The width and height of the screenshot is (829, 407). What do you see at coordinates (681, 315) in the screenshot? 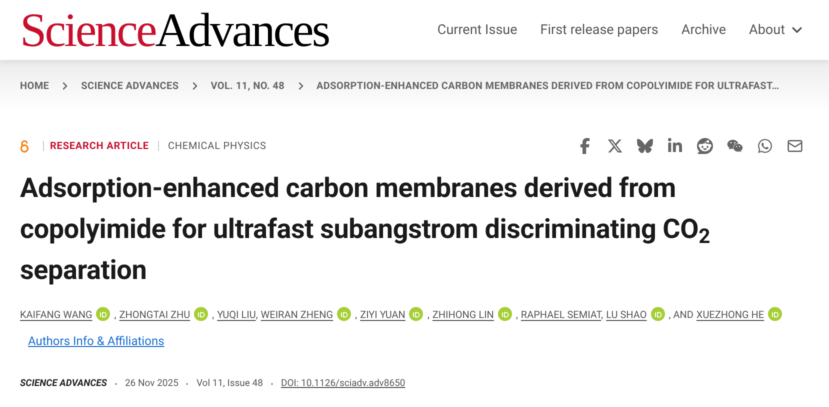
I see `author-separator: , AND` at bounding box center [681, 315].